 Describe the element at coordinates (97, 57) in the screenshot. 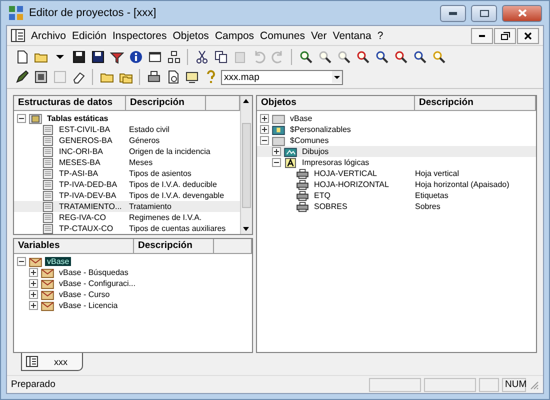

I see `save-all-icon` at that location.